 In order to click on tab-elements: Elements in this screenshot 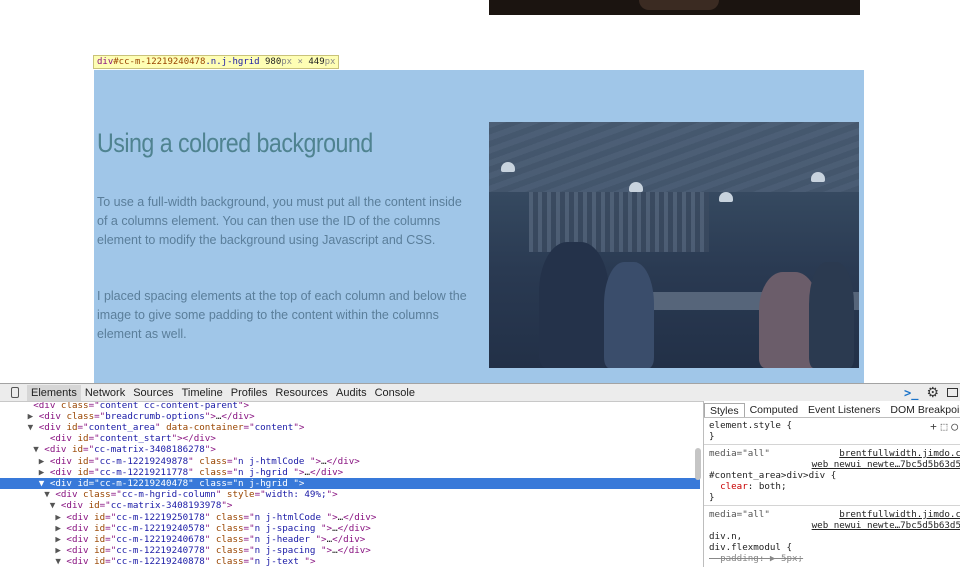, I will do `click(54, 392)`.